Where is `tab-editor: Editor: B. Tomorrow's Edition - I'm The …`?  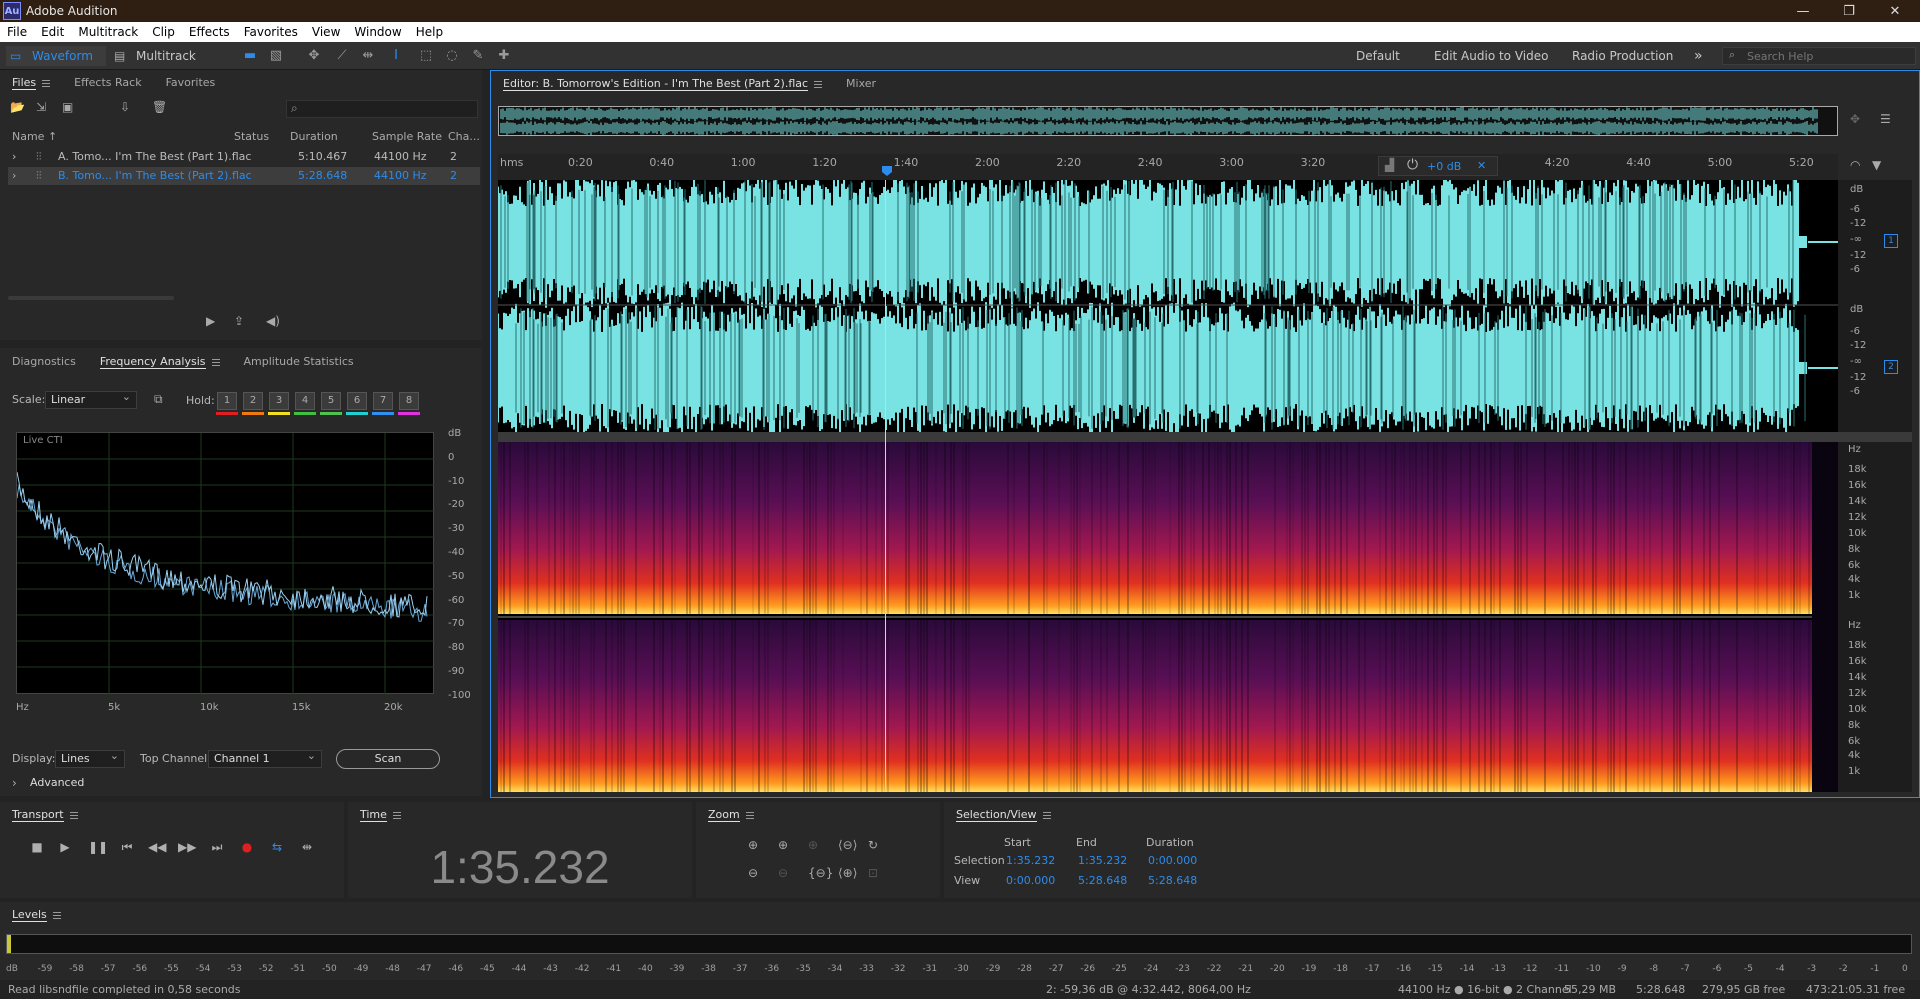
tab-editor: Editor: B. Tomorrow's Edition - I'm The … is located at coordinates (662, 84).